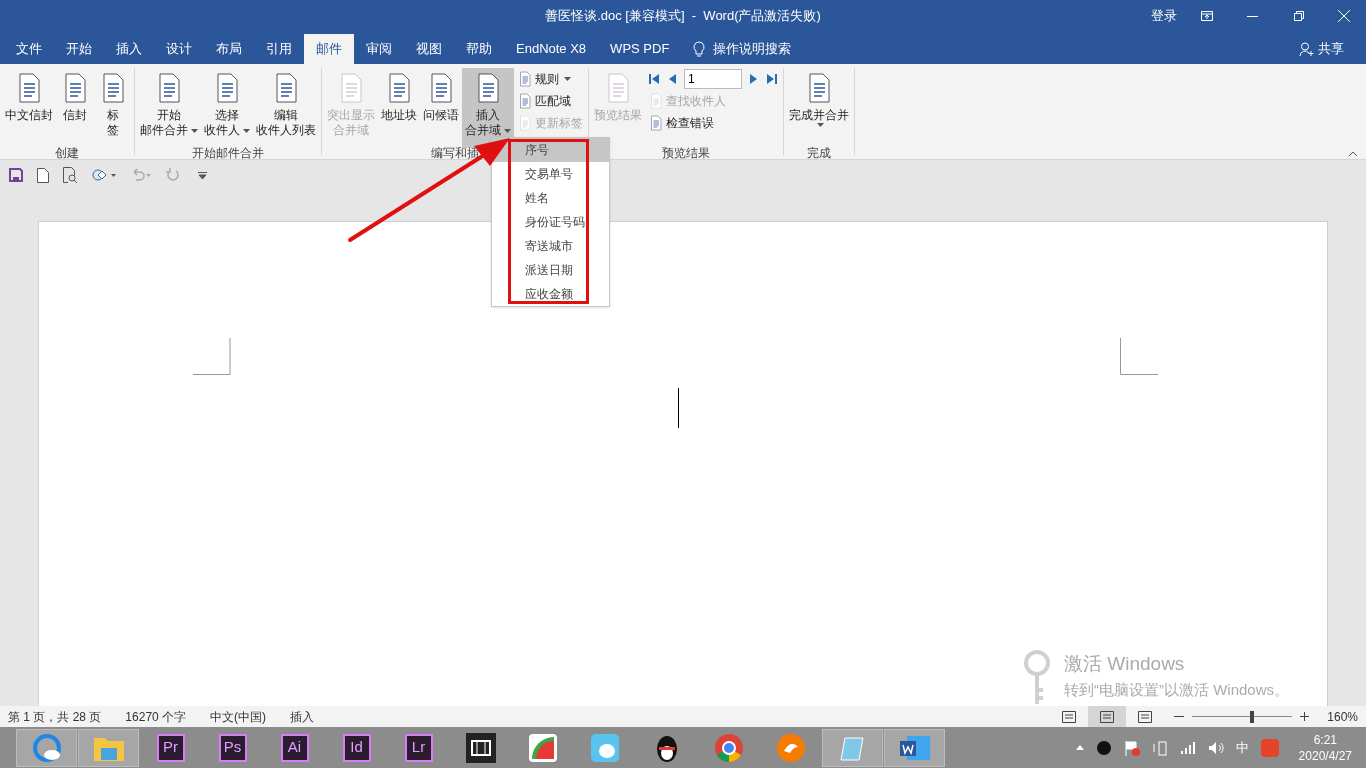 The height and width of the screenshot is (768, 1366). Describe the element at coordinates (1306, 49) in the screenshot. I see `person-icon` at that location.